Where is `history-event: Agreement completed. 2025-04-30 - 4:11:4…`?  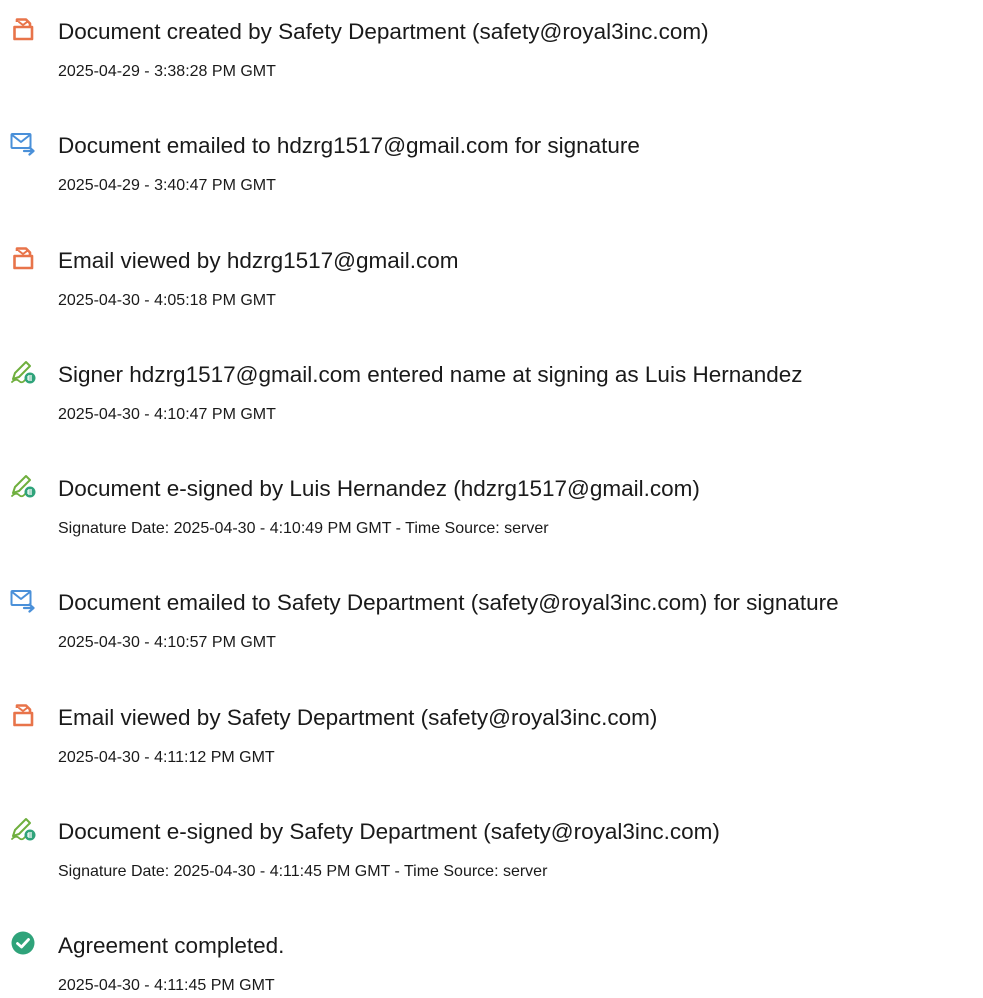 history-event: Agreement completed. 2025-04-30 - 4:11:4… is located at coordinates (491, 958).